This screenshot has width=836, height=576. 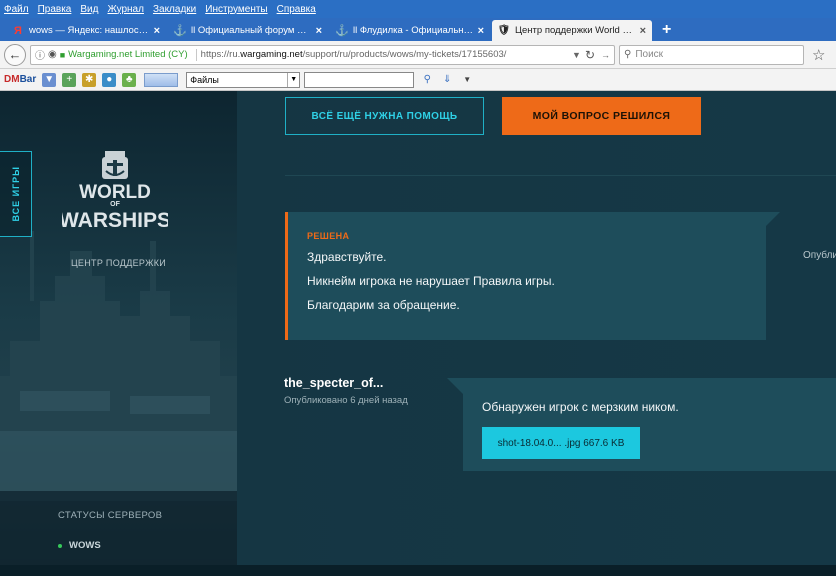 What do you see at coordinates (418, 80) in the screenshot?
I see `dm-toolbar: DMBar ▼ + ✱ ● ♣ Файлы ▼ ⚲ ⇓ ▼` at bounding box center [418, 80].